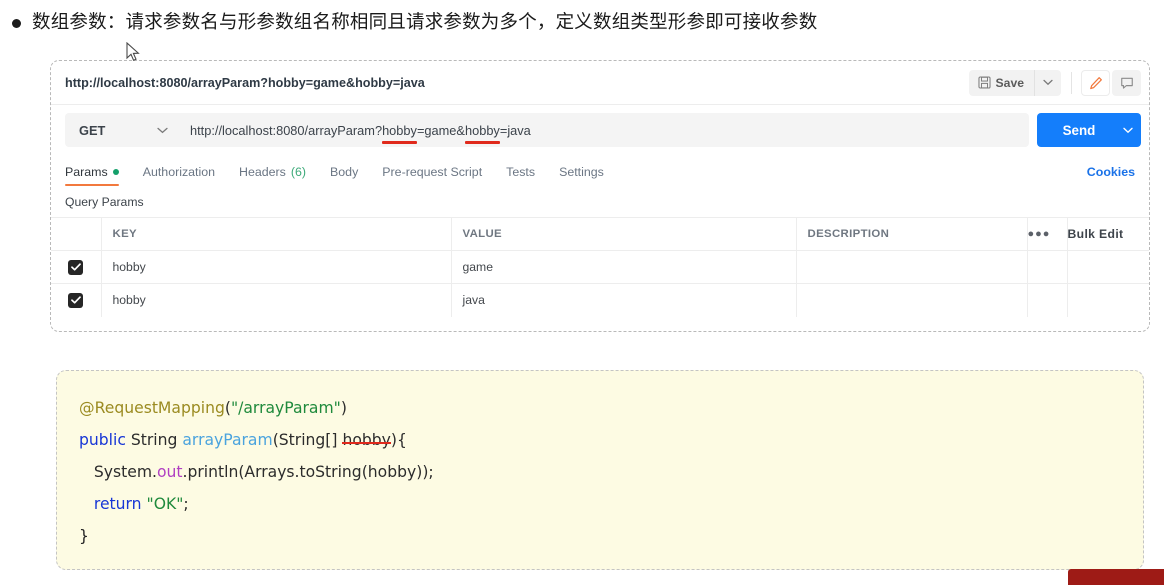 The image size is (1164, 585). What do you see at coordinates (624, 234) in the screenshot?
I see `table-header-value: VALUE` at bounding box center [624, 234].